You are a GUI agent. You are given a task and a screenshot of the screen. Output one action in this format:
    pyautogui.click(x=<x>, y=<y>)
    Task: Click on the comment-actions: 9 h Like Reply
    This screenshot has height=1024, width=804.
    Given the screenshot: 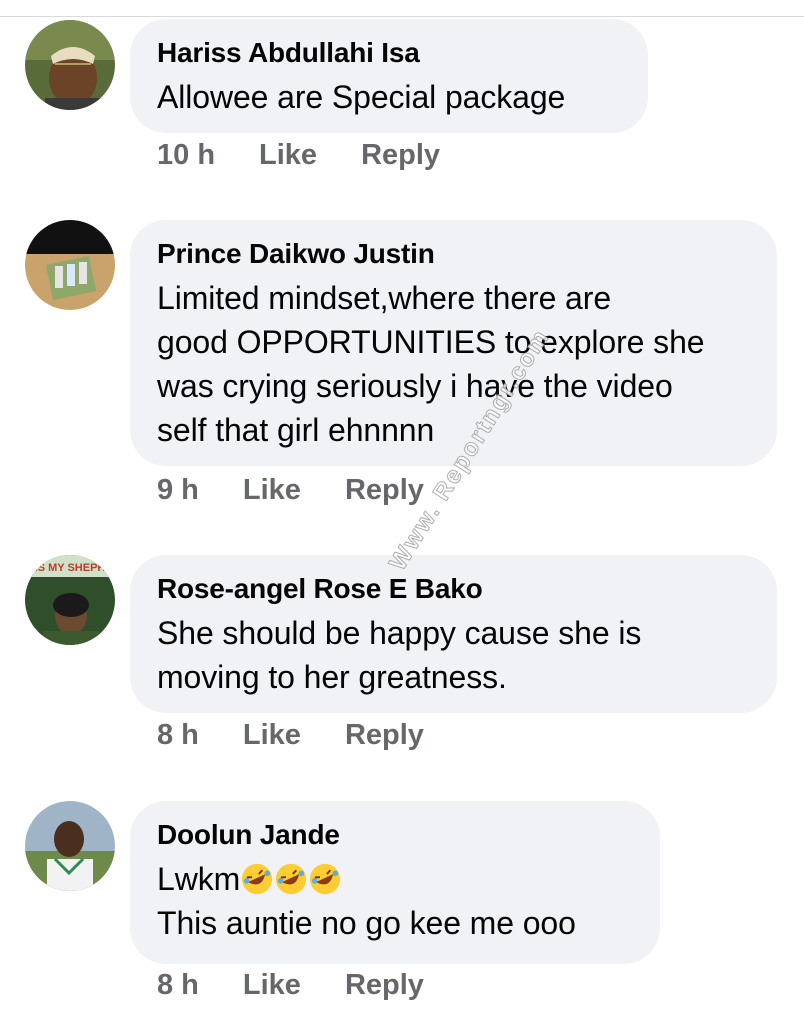 What is the action you would take?
    pyautogui.click(x=290, y=490)
    